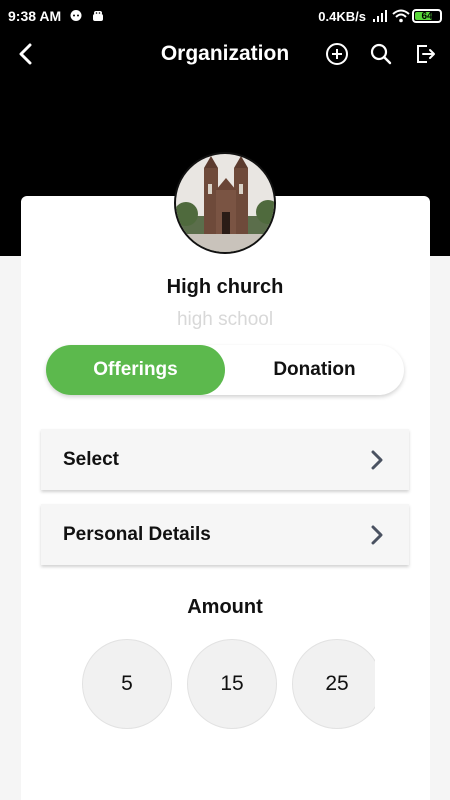  Describe the element at coordinates (135, 370) in the screenshot. I see `tab-offerings: Offerings` at that location.